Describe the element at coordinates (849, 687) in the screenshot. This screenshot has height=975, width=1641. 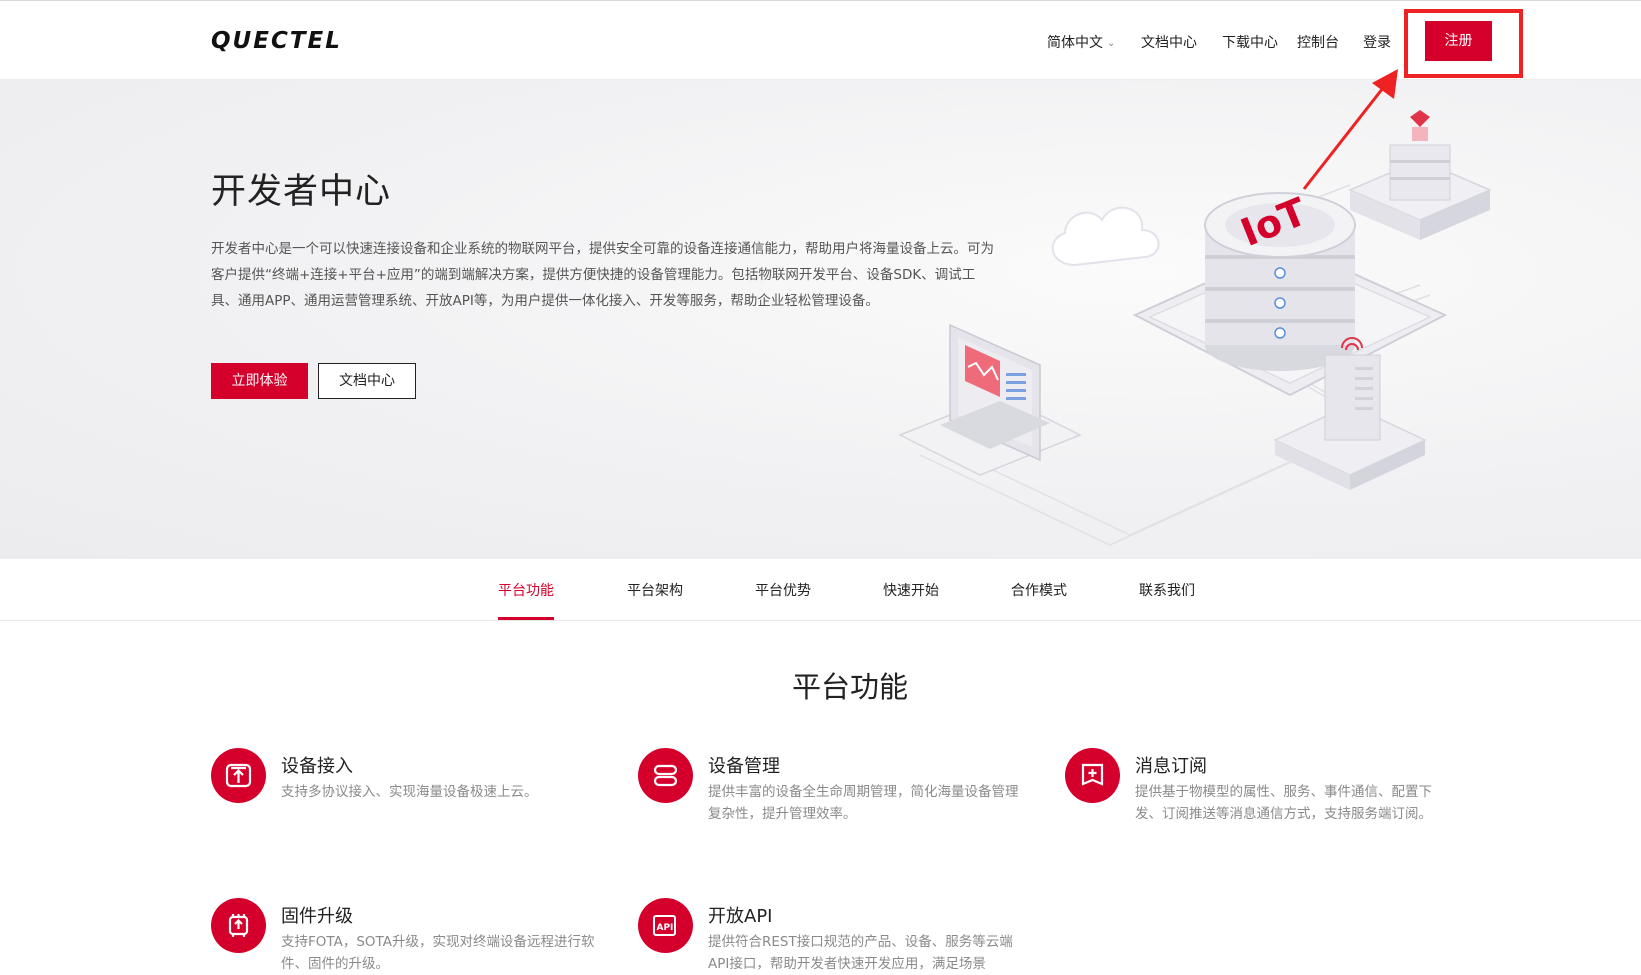
I see `section-title: 平台功能` at that location.